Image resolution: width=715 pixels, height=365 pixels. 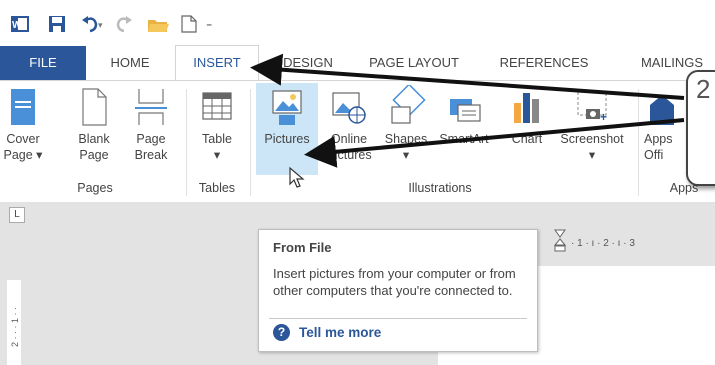 What do you see at coordinates (406, 155) in the screenshot?
I see `shapes-label-2: ▾` at bounding box center [406, 155].